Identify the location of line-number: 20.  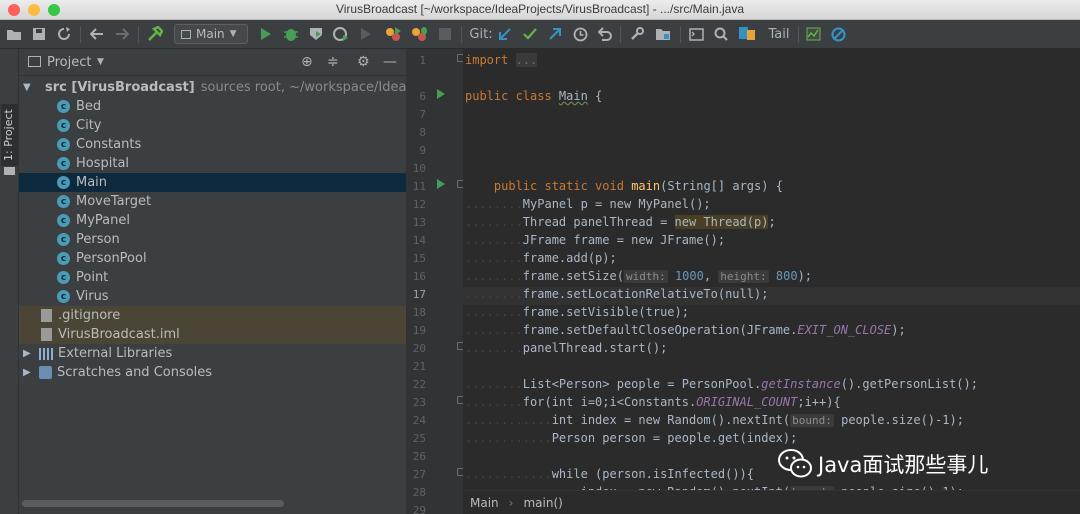
(419, 348).